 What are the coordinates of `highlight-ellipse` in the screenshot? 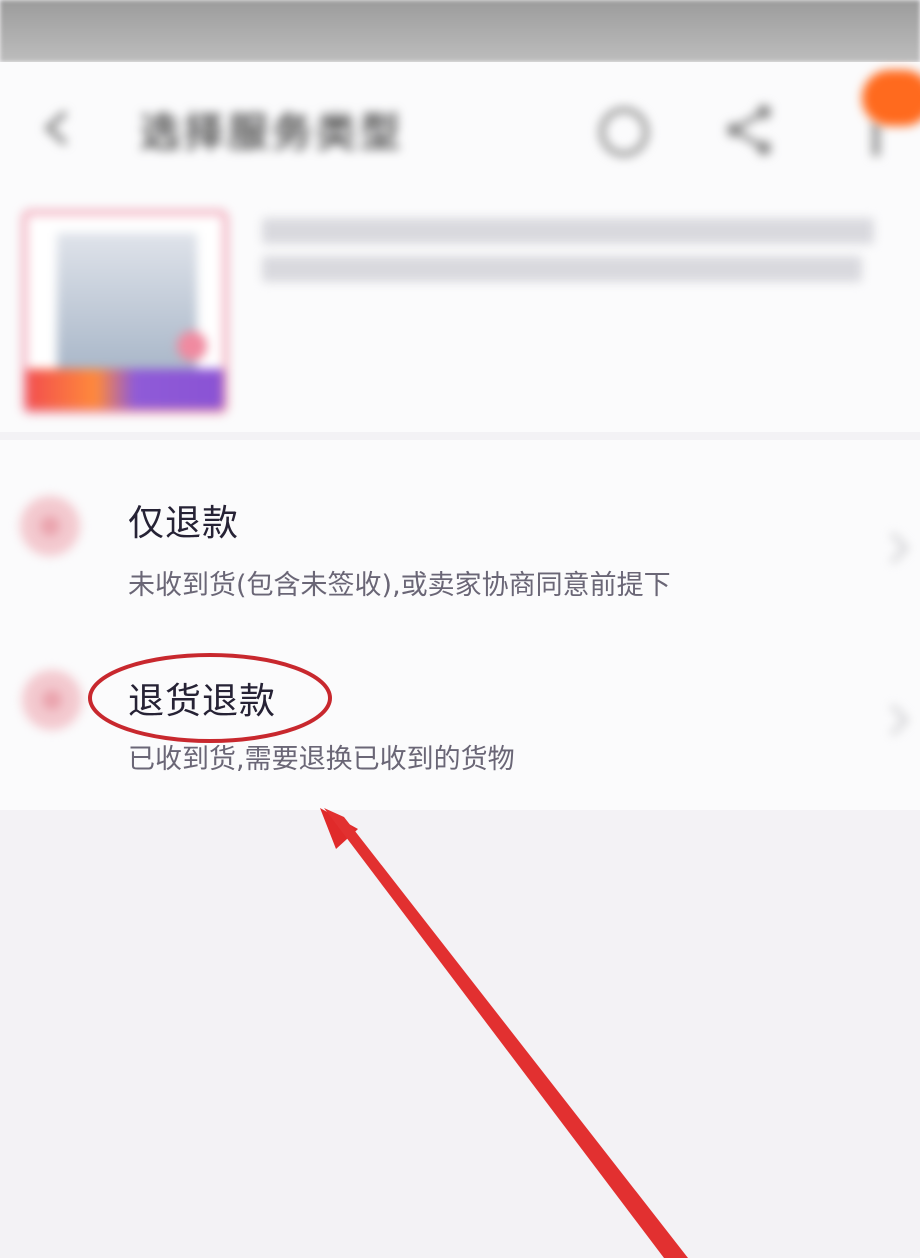 It's located at (210, 698).